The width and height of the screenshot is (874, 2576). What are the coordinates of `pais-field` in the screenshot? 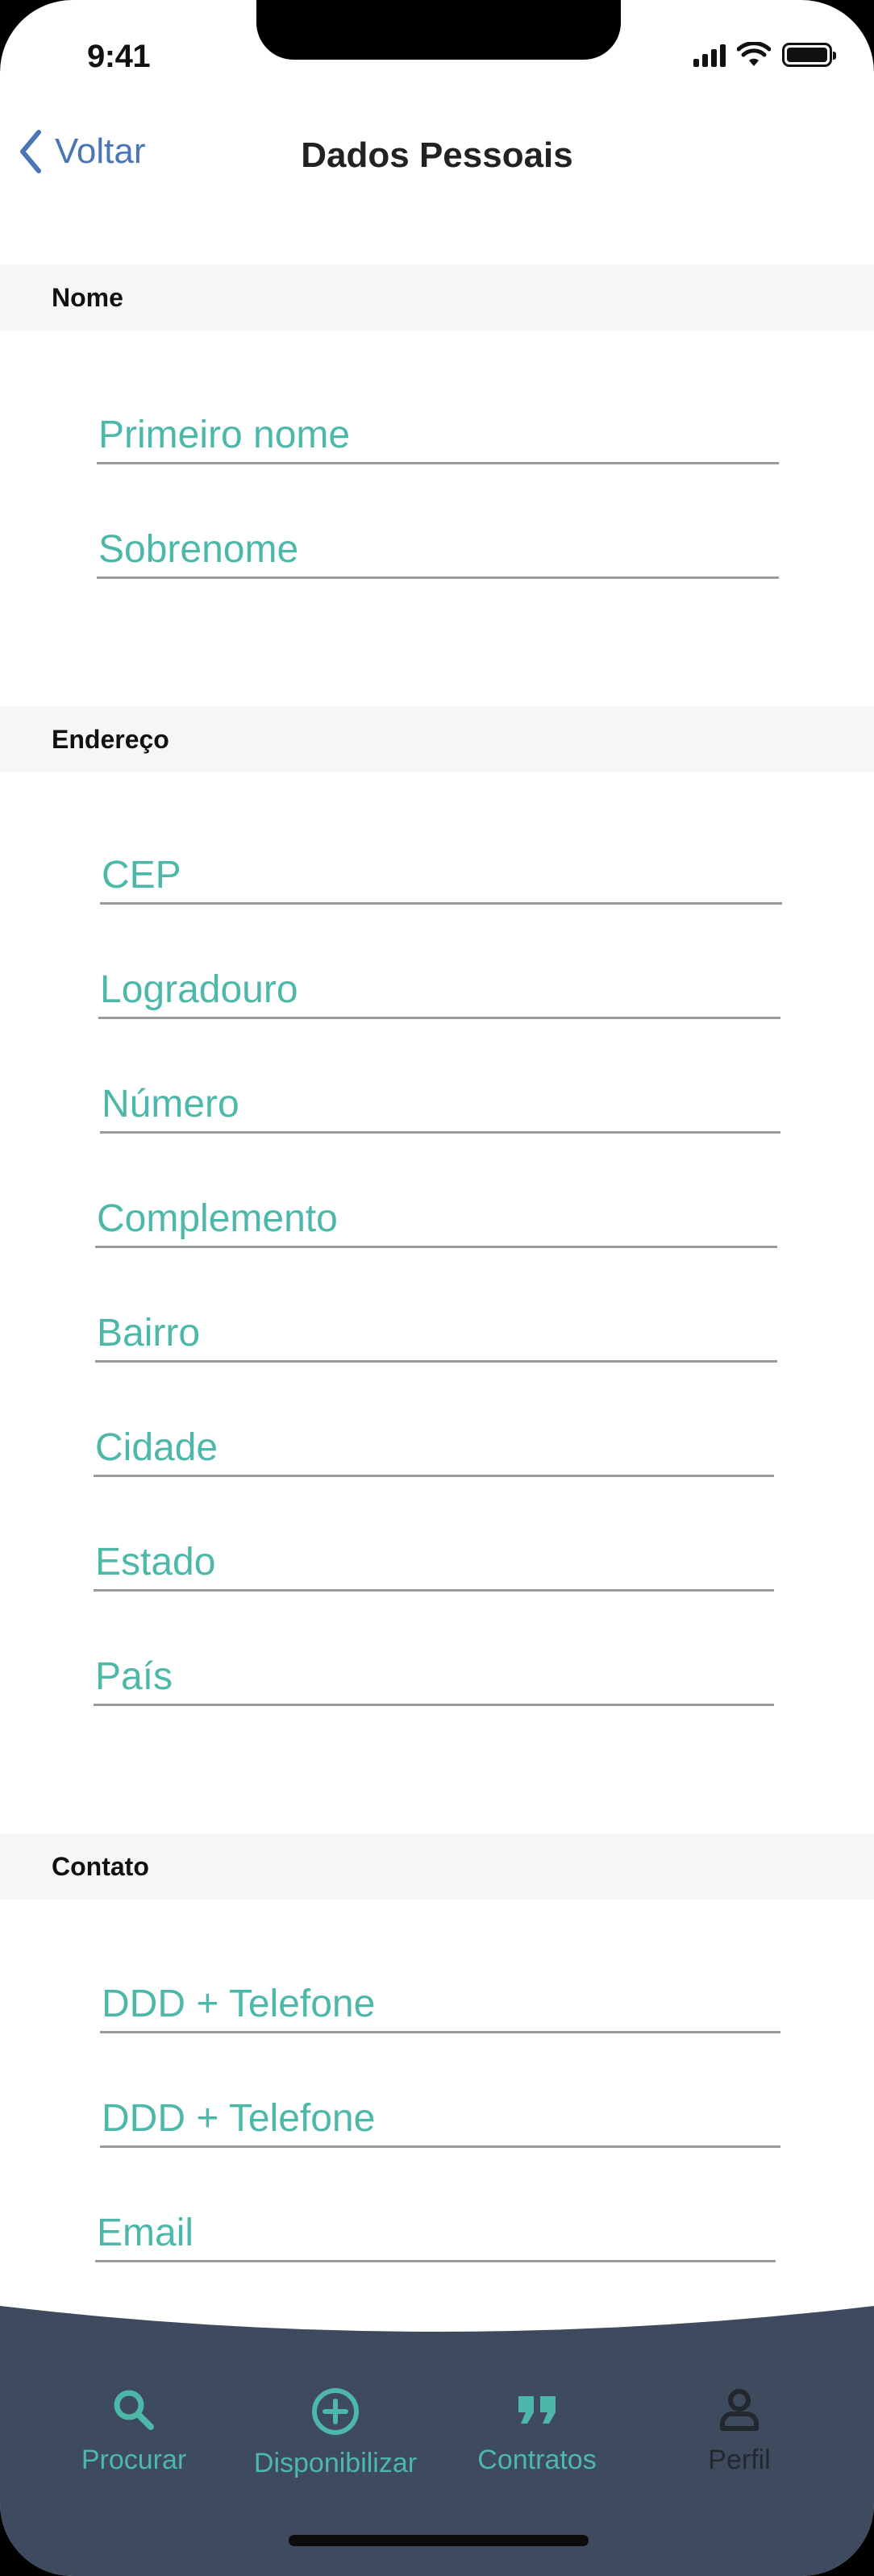 It's located at (434, 1678).